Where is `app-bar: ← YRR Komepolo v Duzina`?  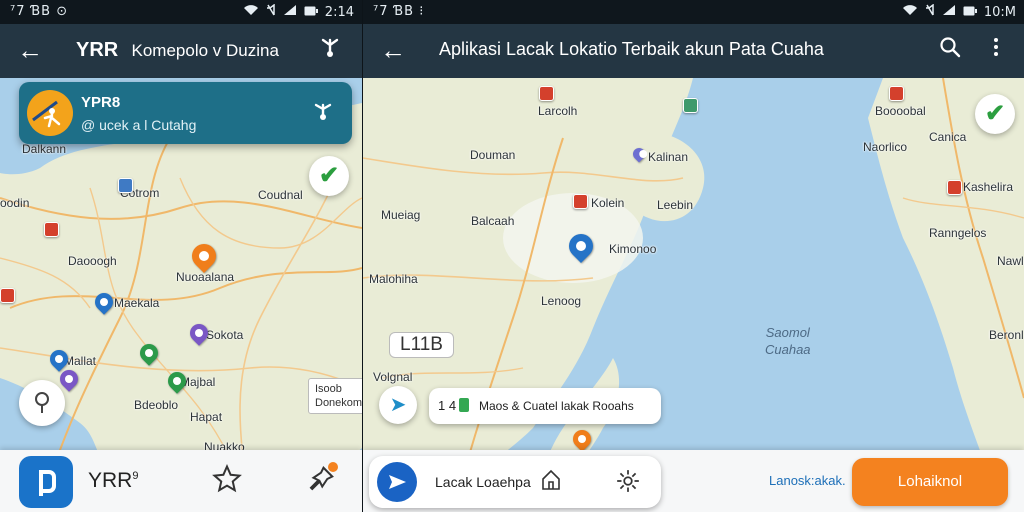 app-bar: ← YRR Komepolo v Duzina is located at coordinates (181, 51).